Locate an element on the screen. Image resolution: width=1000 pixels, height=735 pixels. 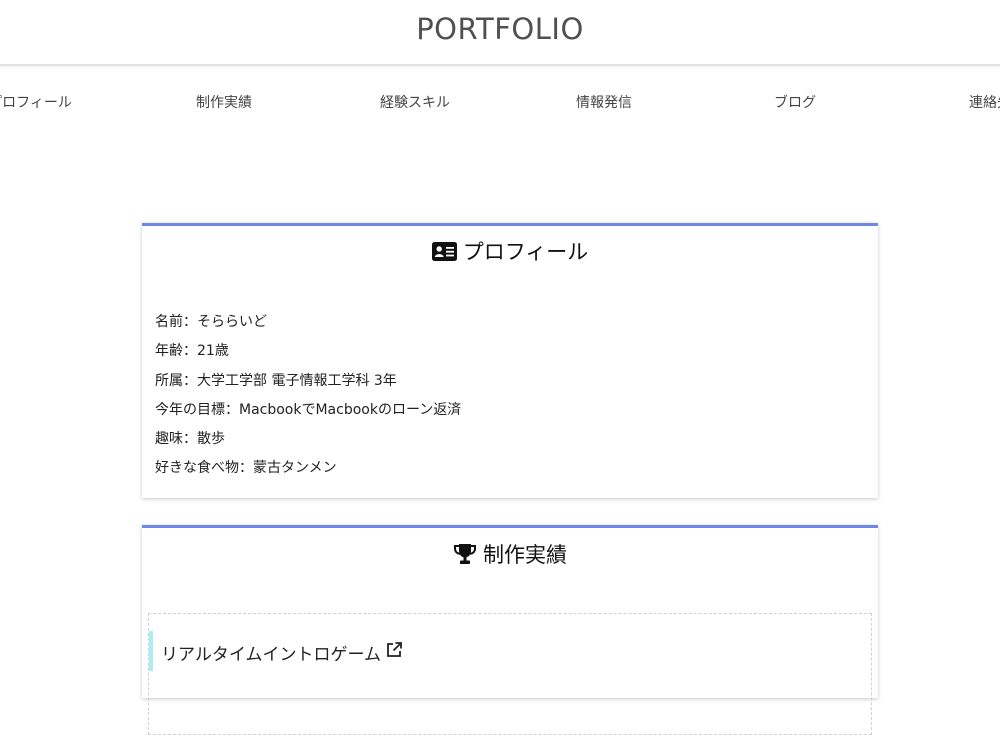
nav-item-works: 制作実績 is located at coordinates (224, 102).